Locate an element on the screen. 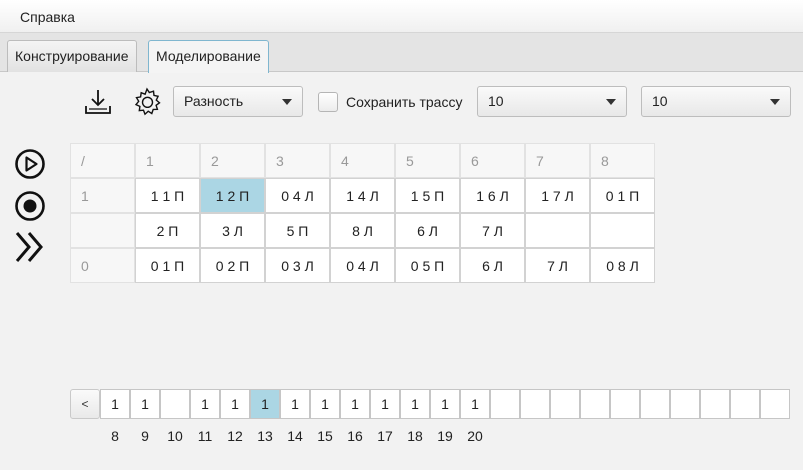  pager-label: 10 is located at coordinates (175, 436).